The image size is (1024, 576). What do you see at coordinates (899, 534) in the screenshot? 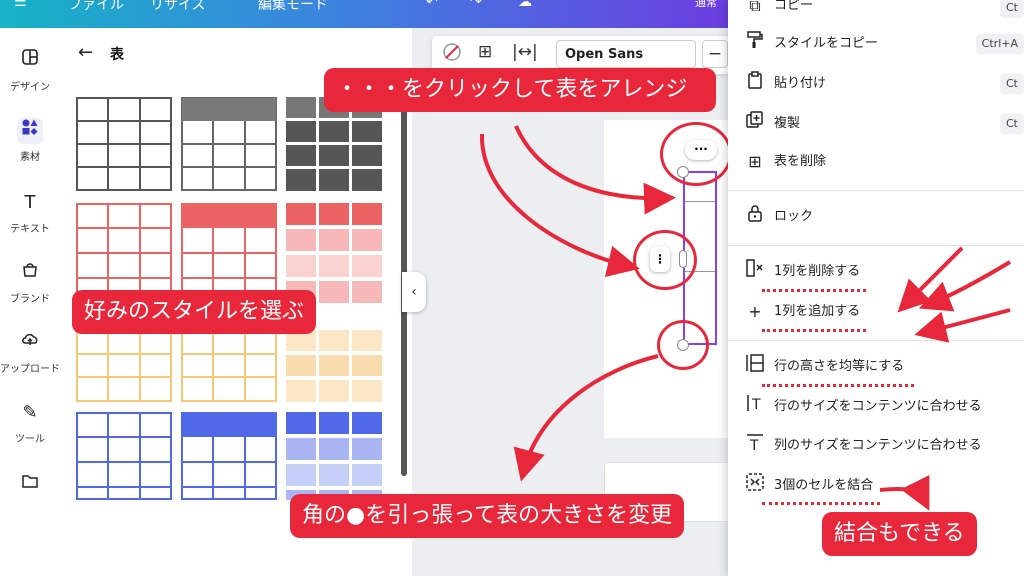
I see `callout-merge: 結合もできる` at bounding box center [899, 534].